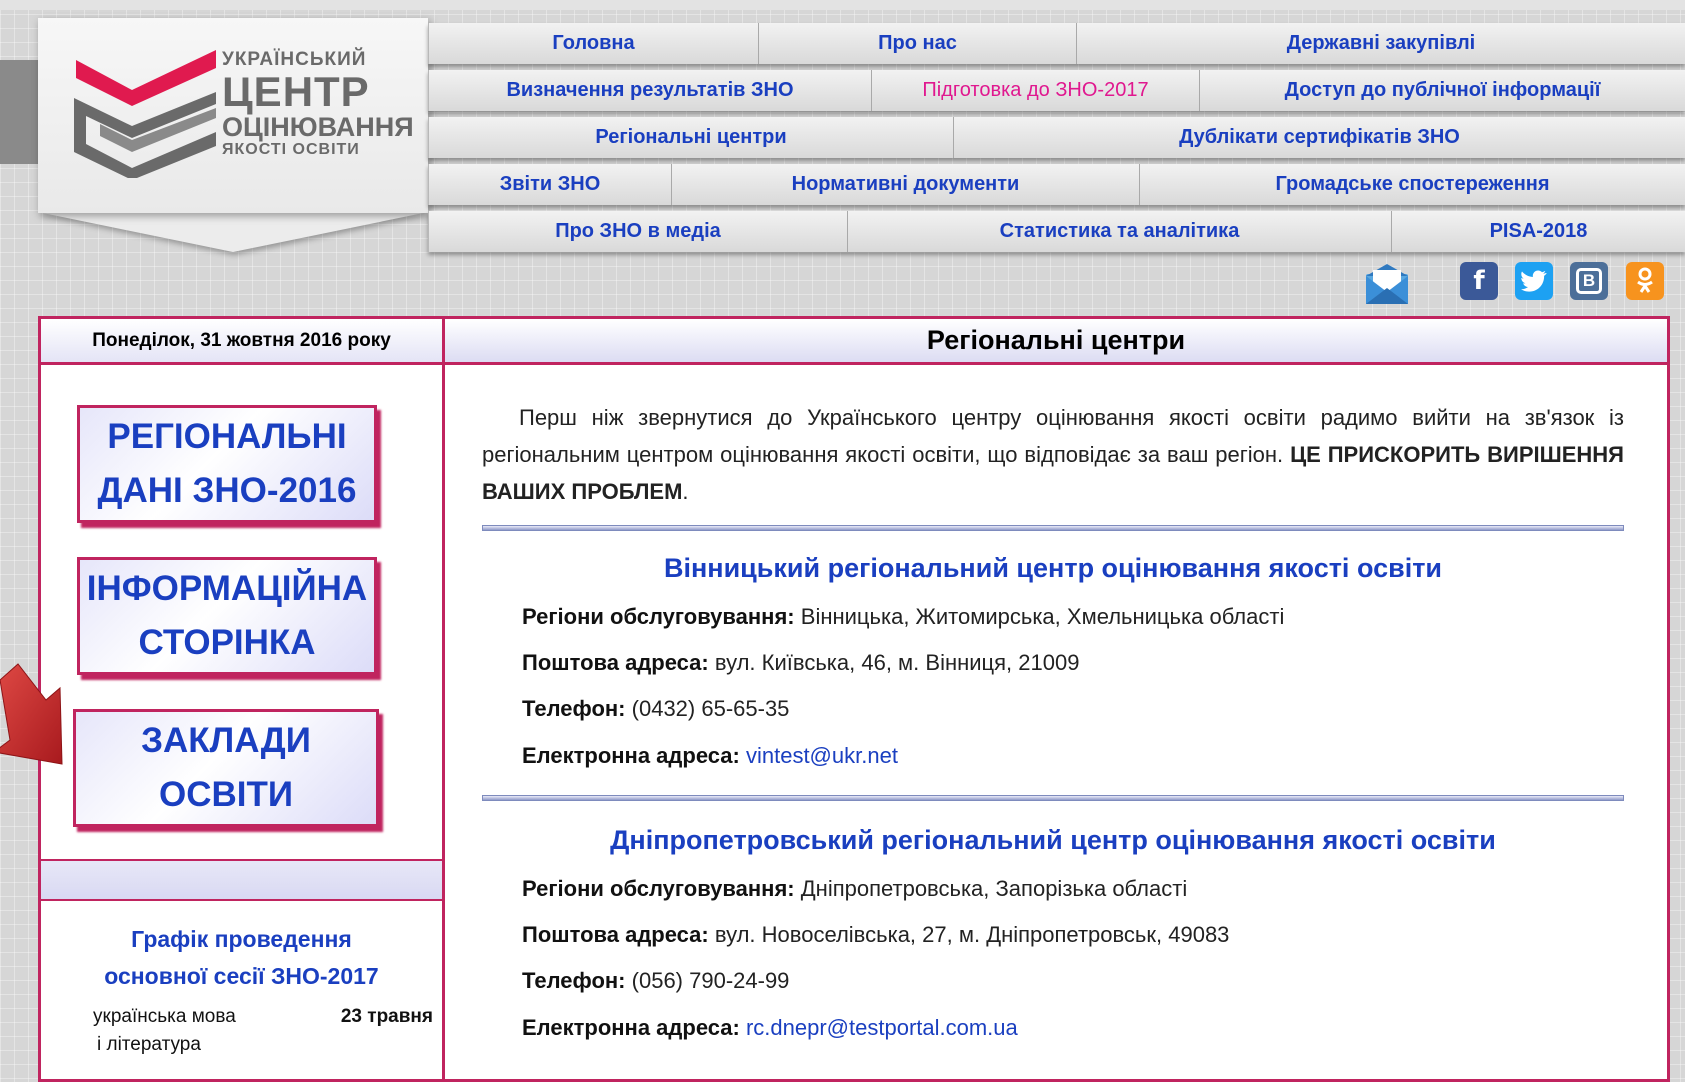 This screenshot has height=1082, width=1685. What do you see at coordinates (897, 662) in the screenshot?
I see `address-value: вул. Київська, 46, м. Вінниця, 21009` at bounding box center [897, 662].